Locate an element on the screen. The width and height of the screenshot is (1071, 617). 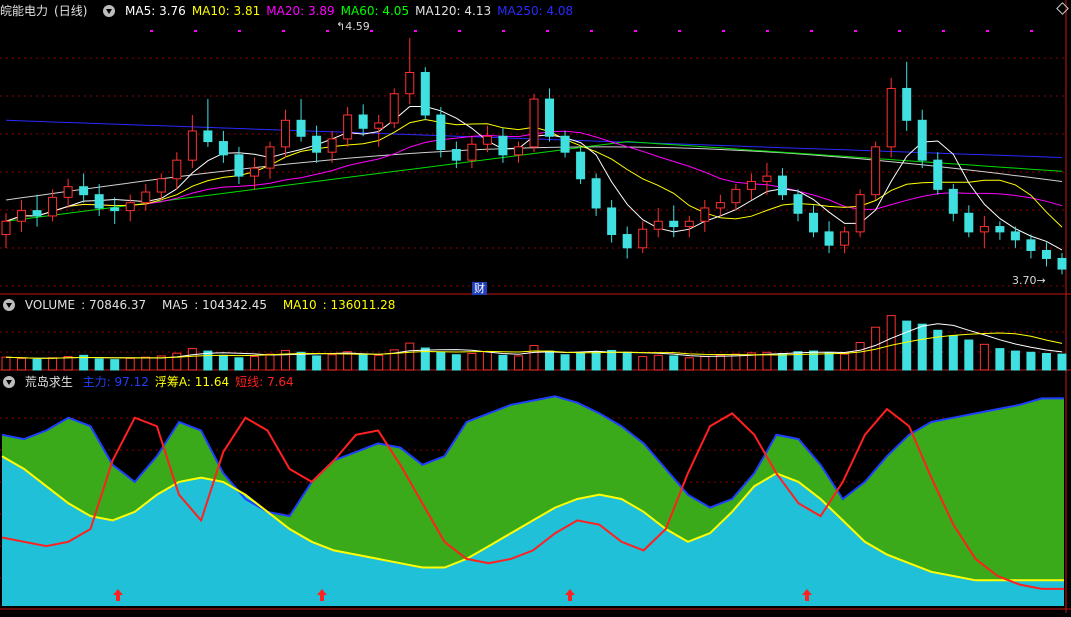
volume-ma5: MA5: 104342.45 is located at coordinates (214, 305).